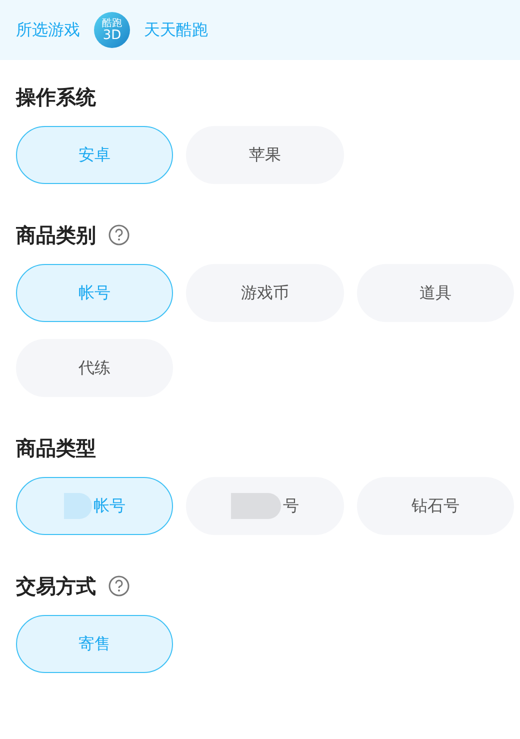  What do you see at coordinates (56, 235) in the screenshot?
I see `section-title: 商品类别` at bounding box center [56, 235].